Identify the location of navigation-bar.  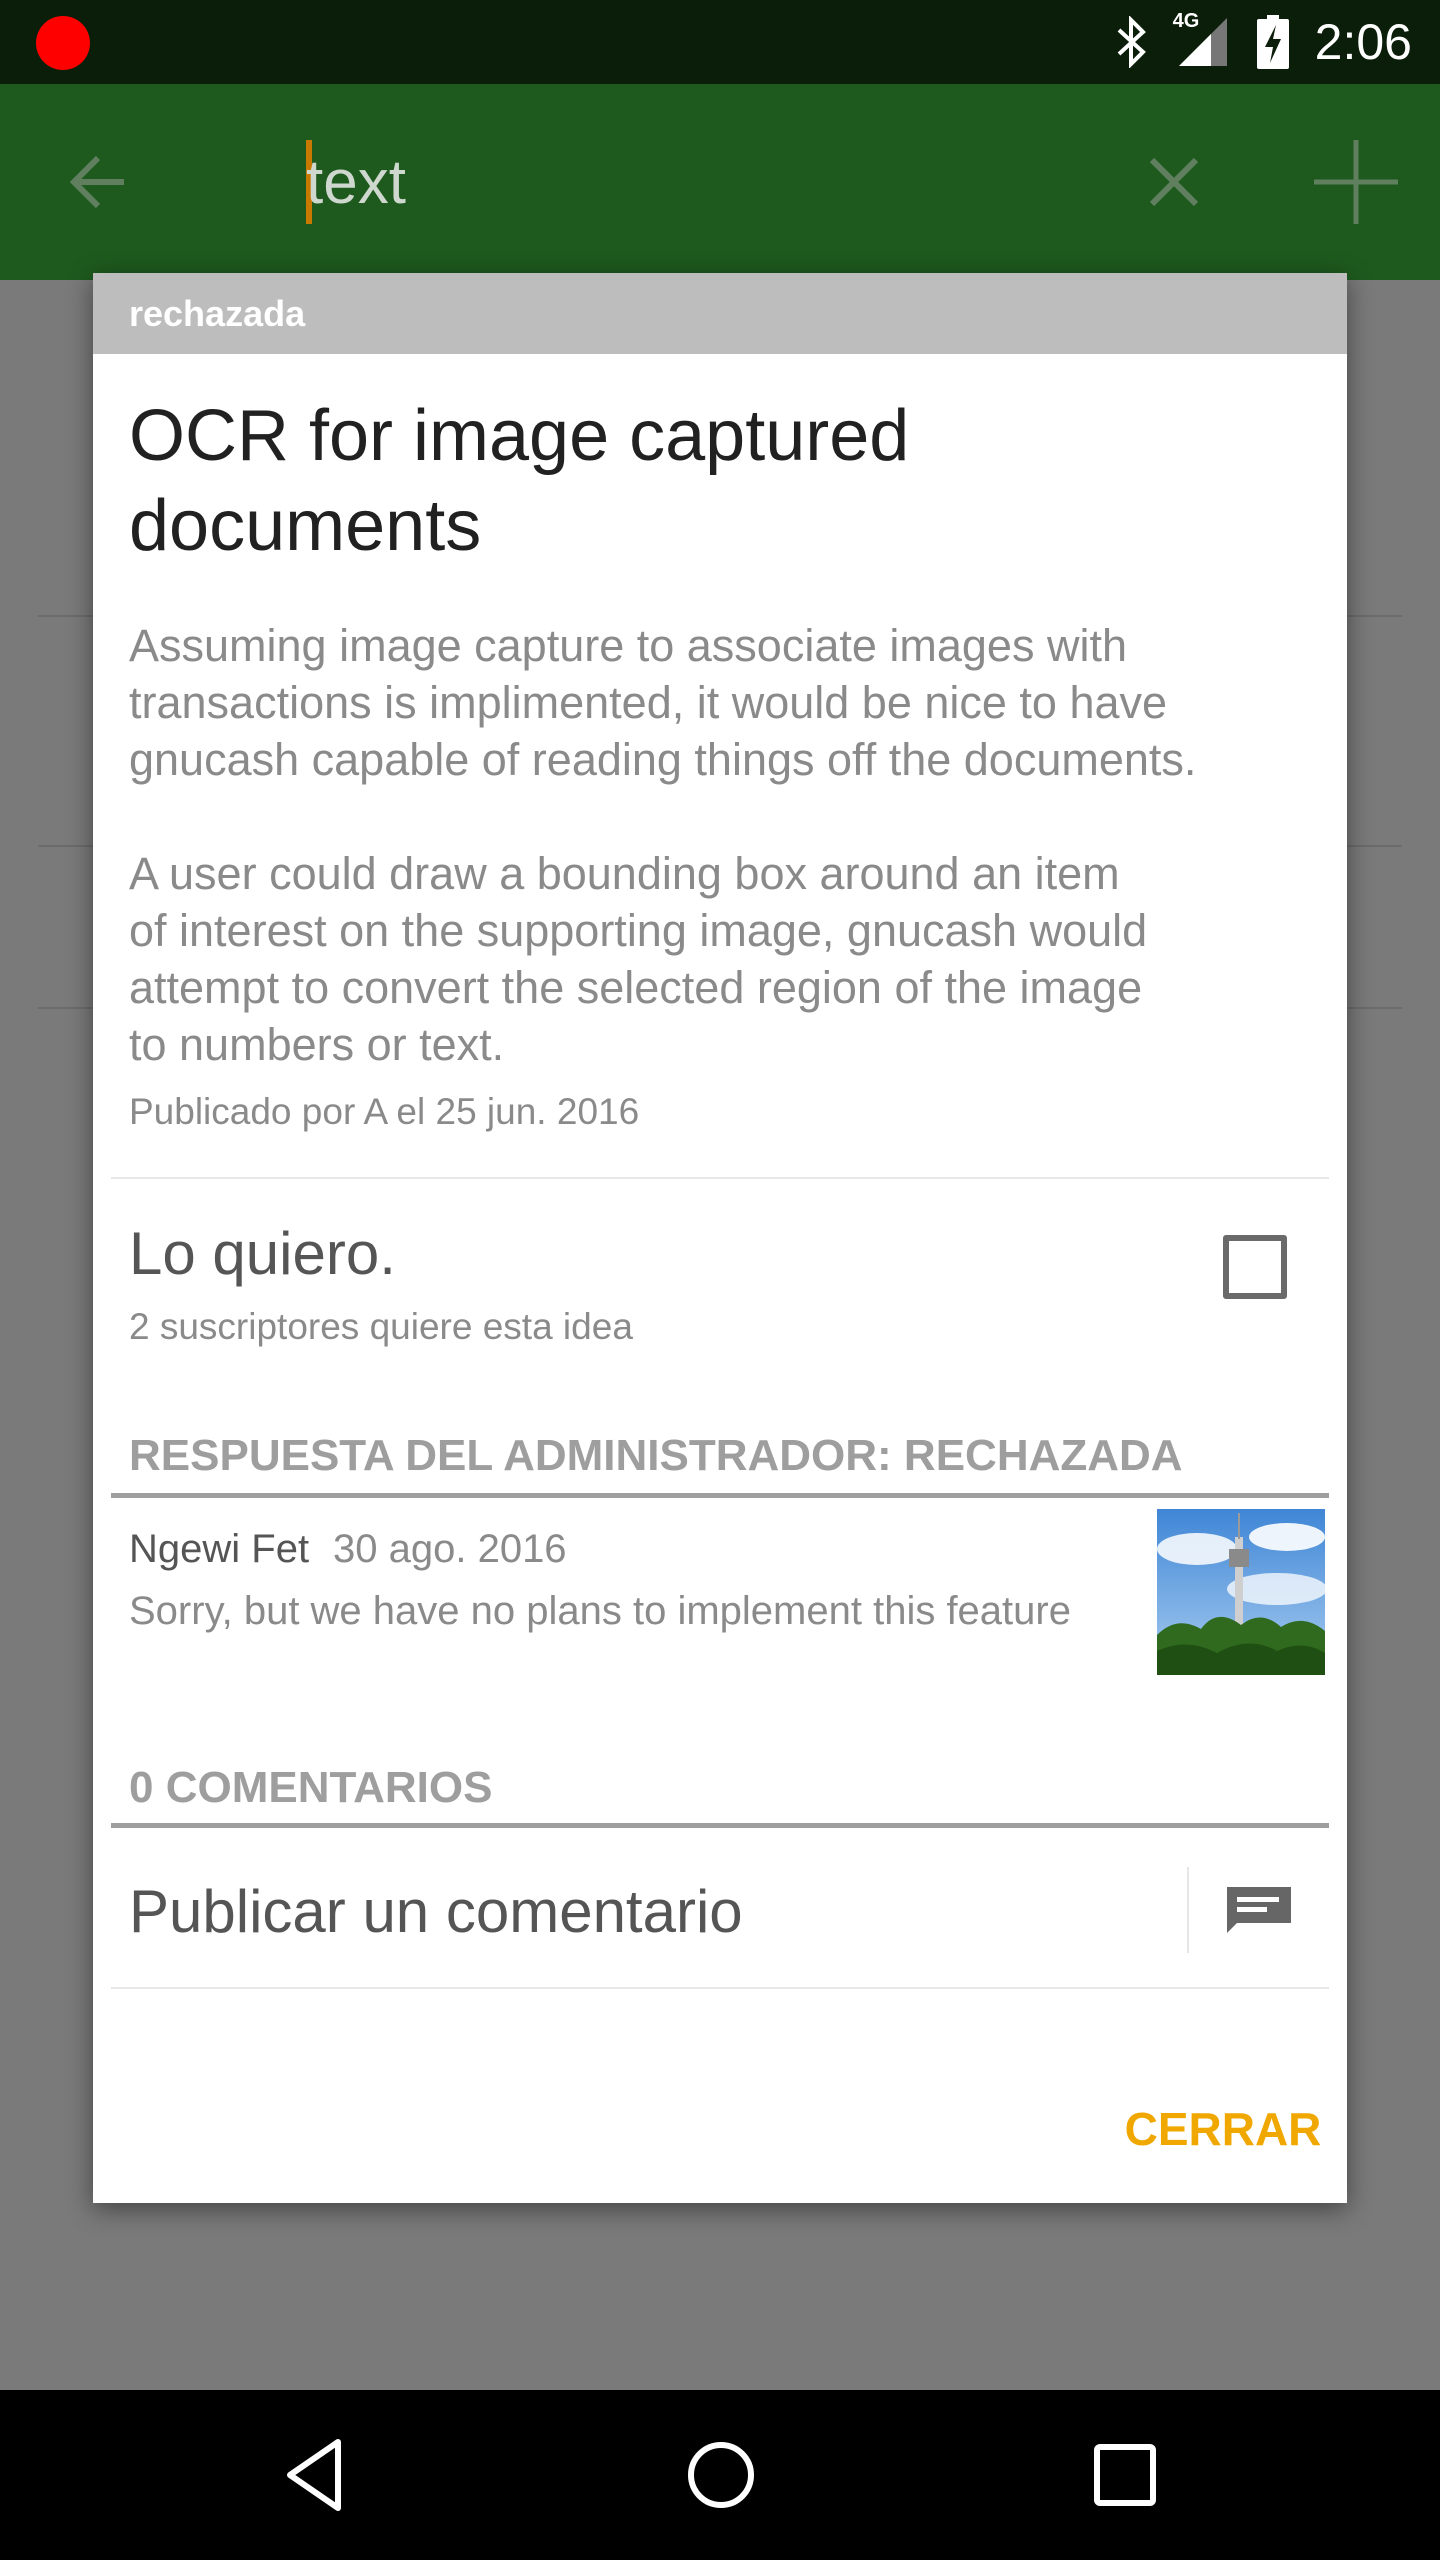
(720, 2475).